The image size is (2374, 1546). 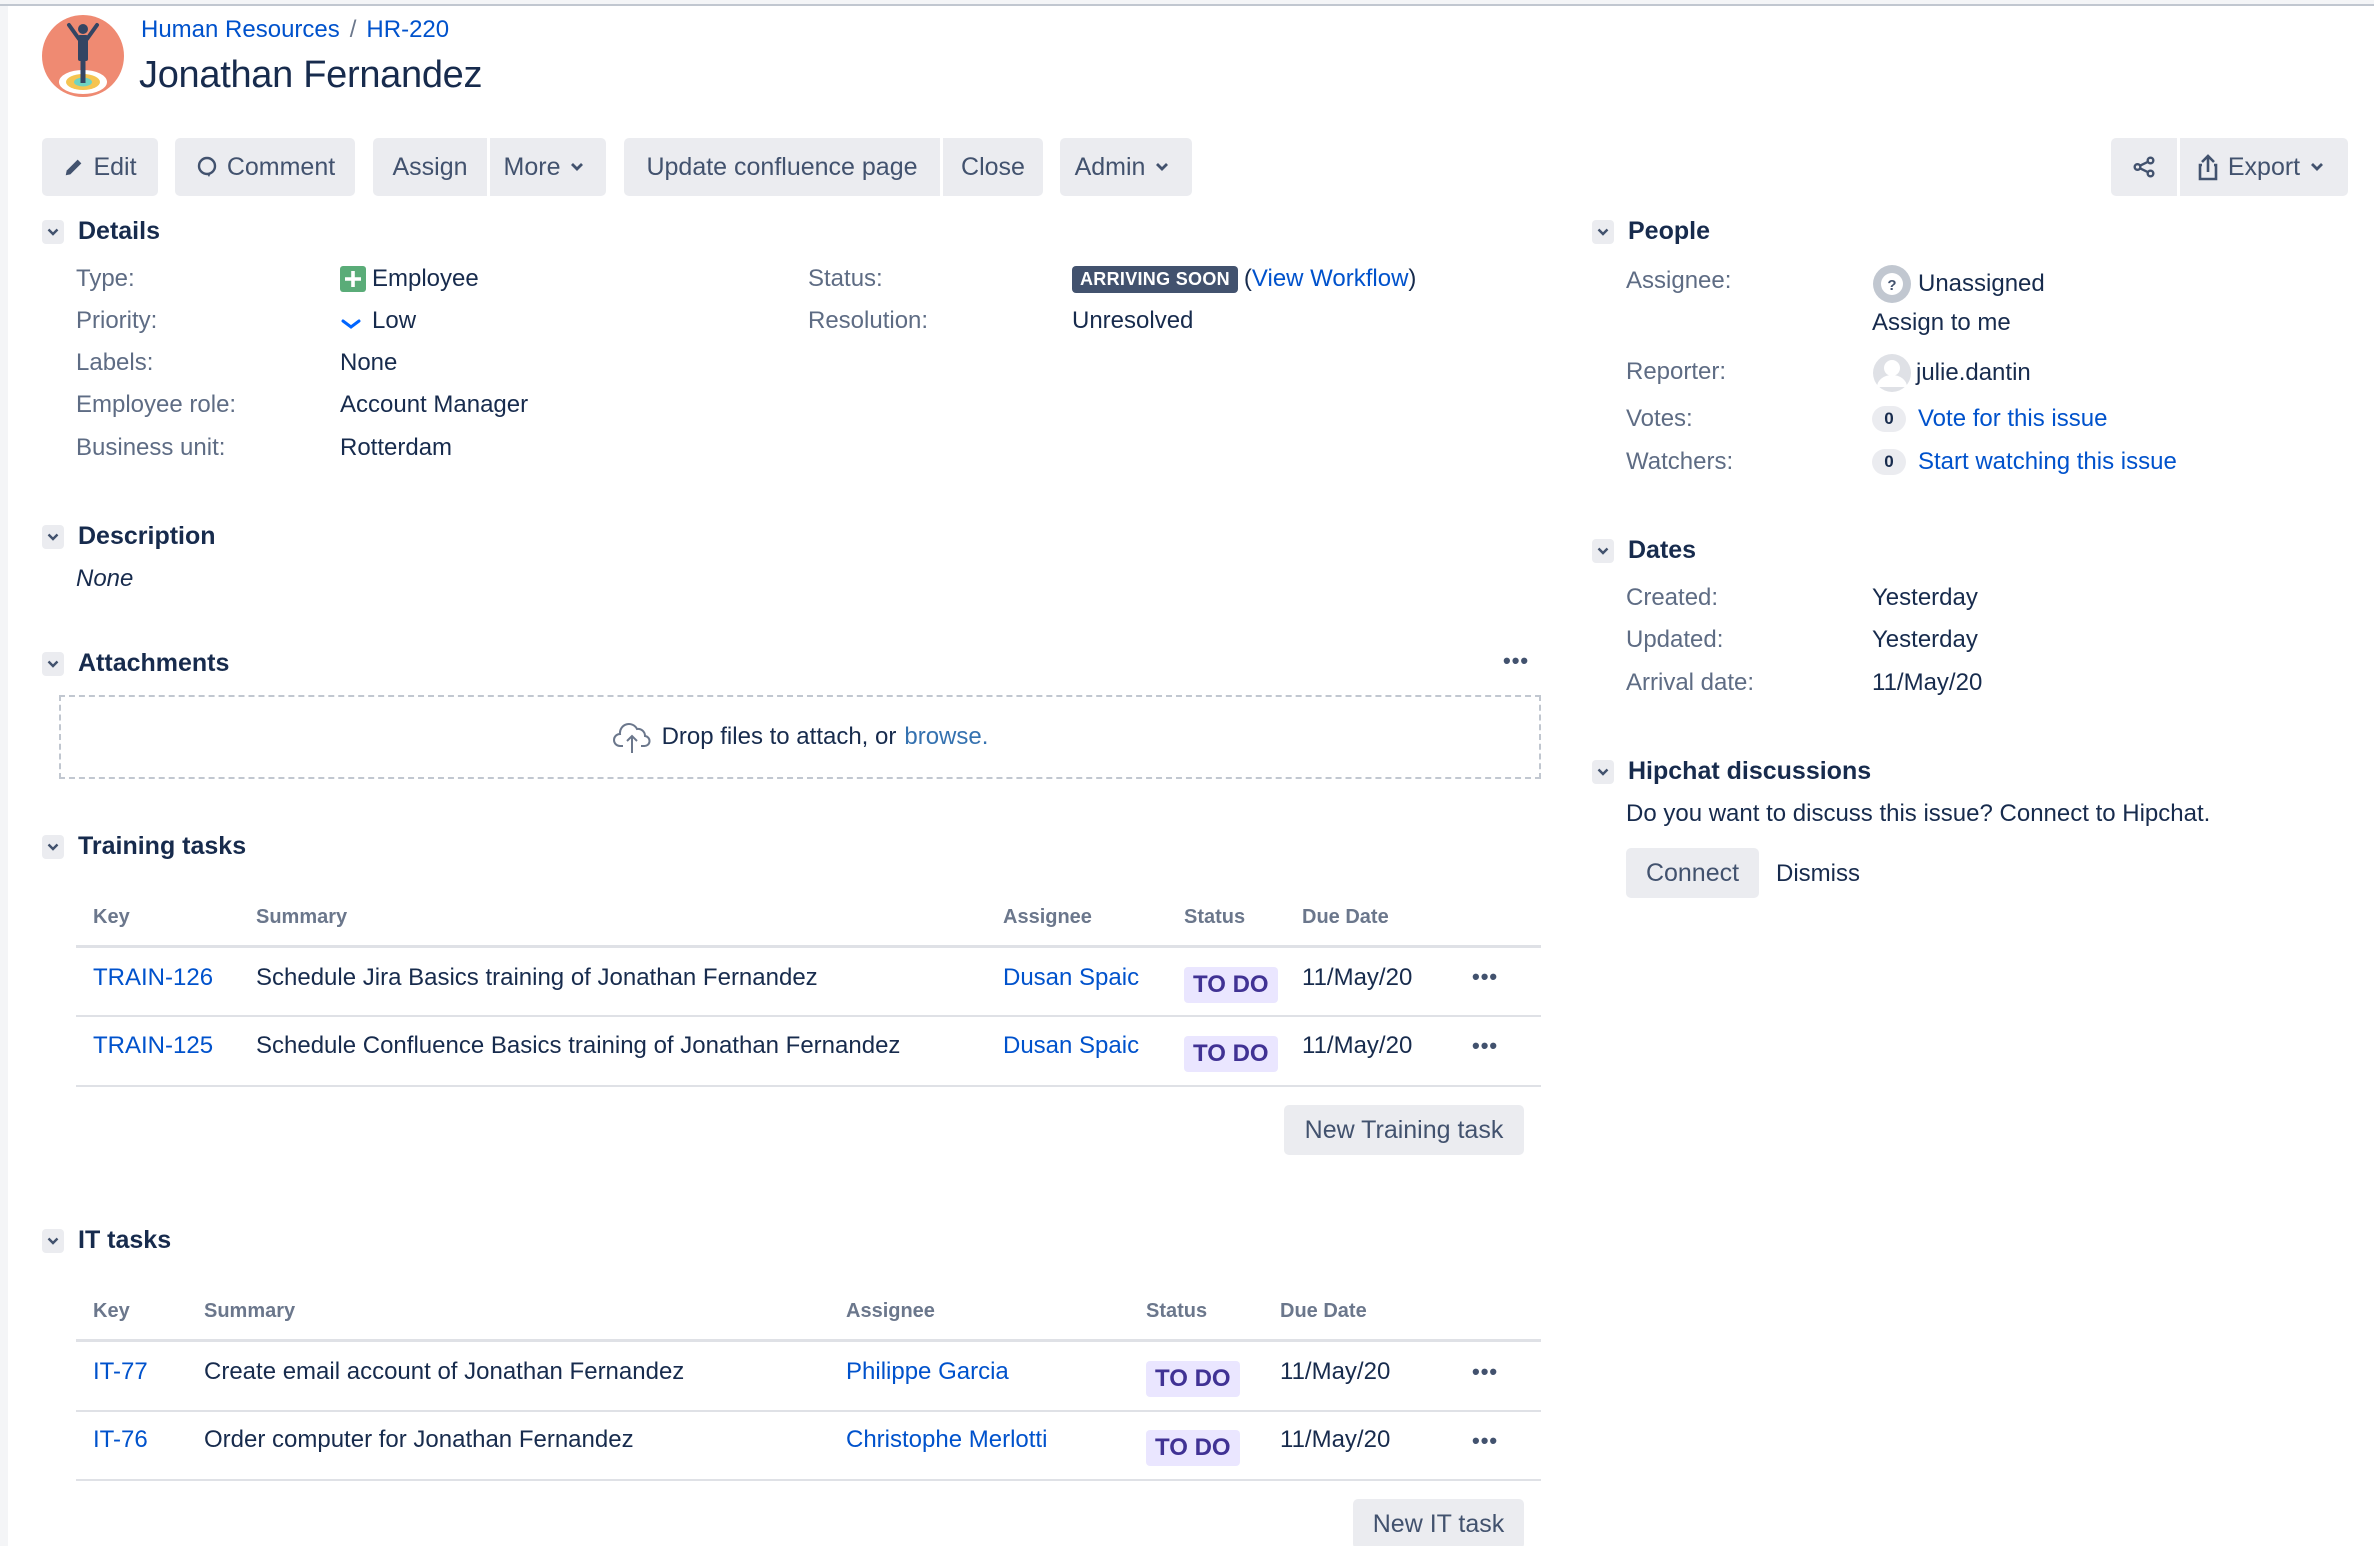 What do you see at coordinates (240, 29) in the screenshot?
I see `breadcrumb-project-link: Human Resources` at bounding box center [240, 29].